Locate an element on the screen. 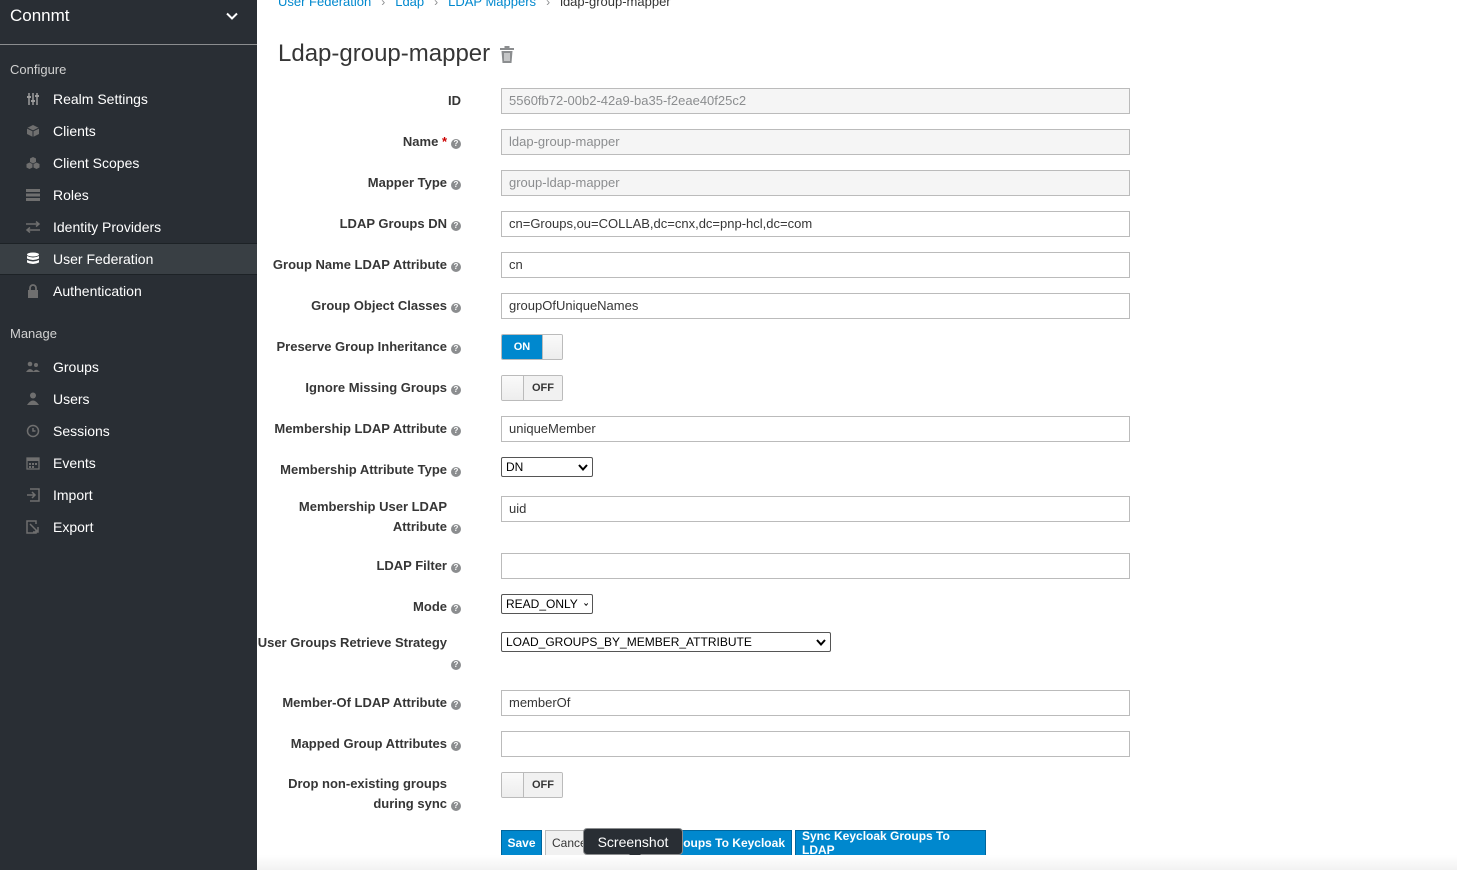 The image size is (1457, 870). sidebar-item-sessions: Sessions is located at coordinates (128, 431).